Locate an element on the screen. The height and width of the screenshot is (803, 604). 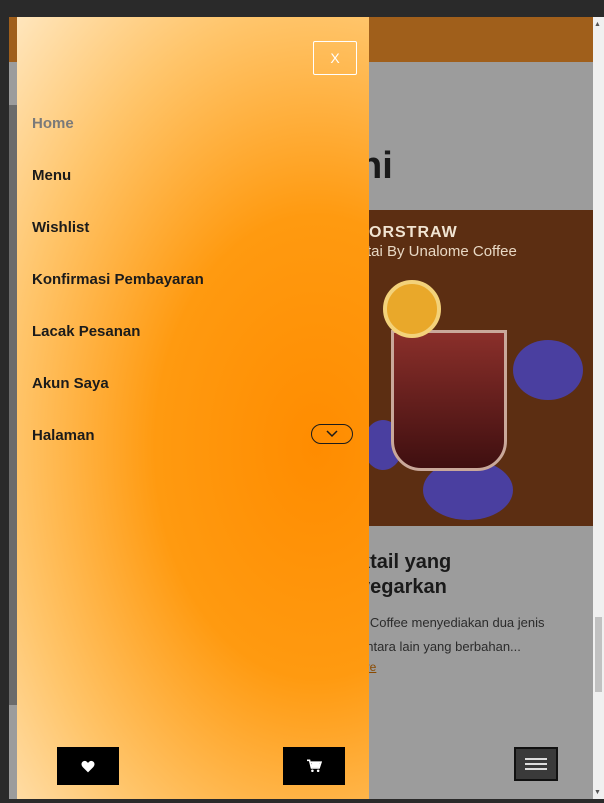
chevron-down-icon is located at coordinates (332, 434).